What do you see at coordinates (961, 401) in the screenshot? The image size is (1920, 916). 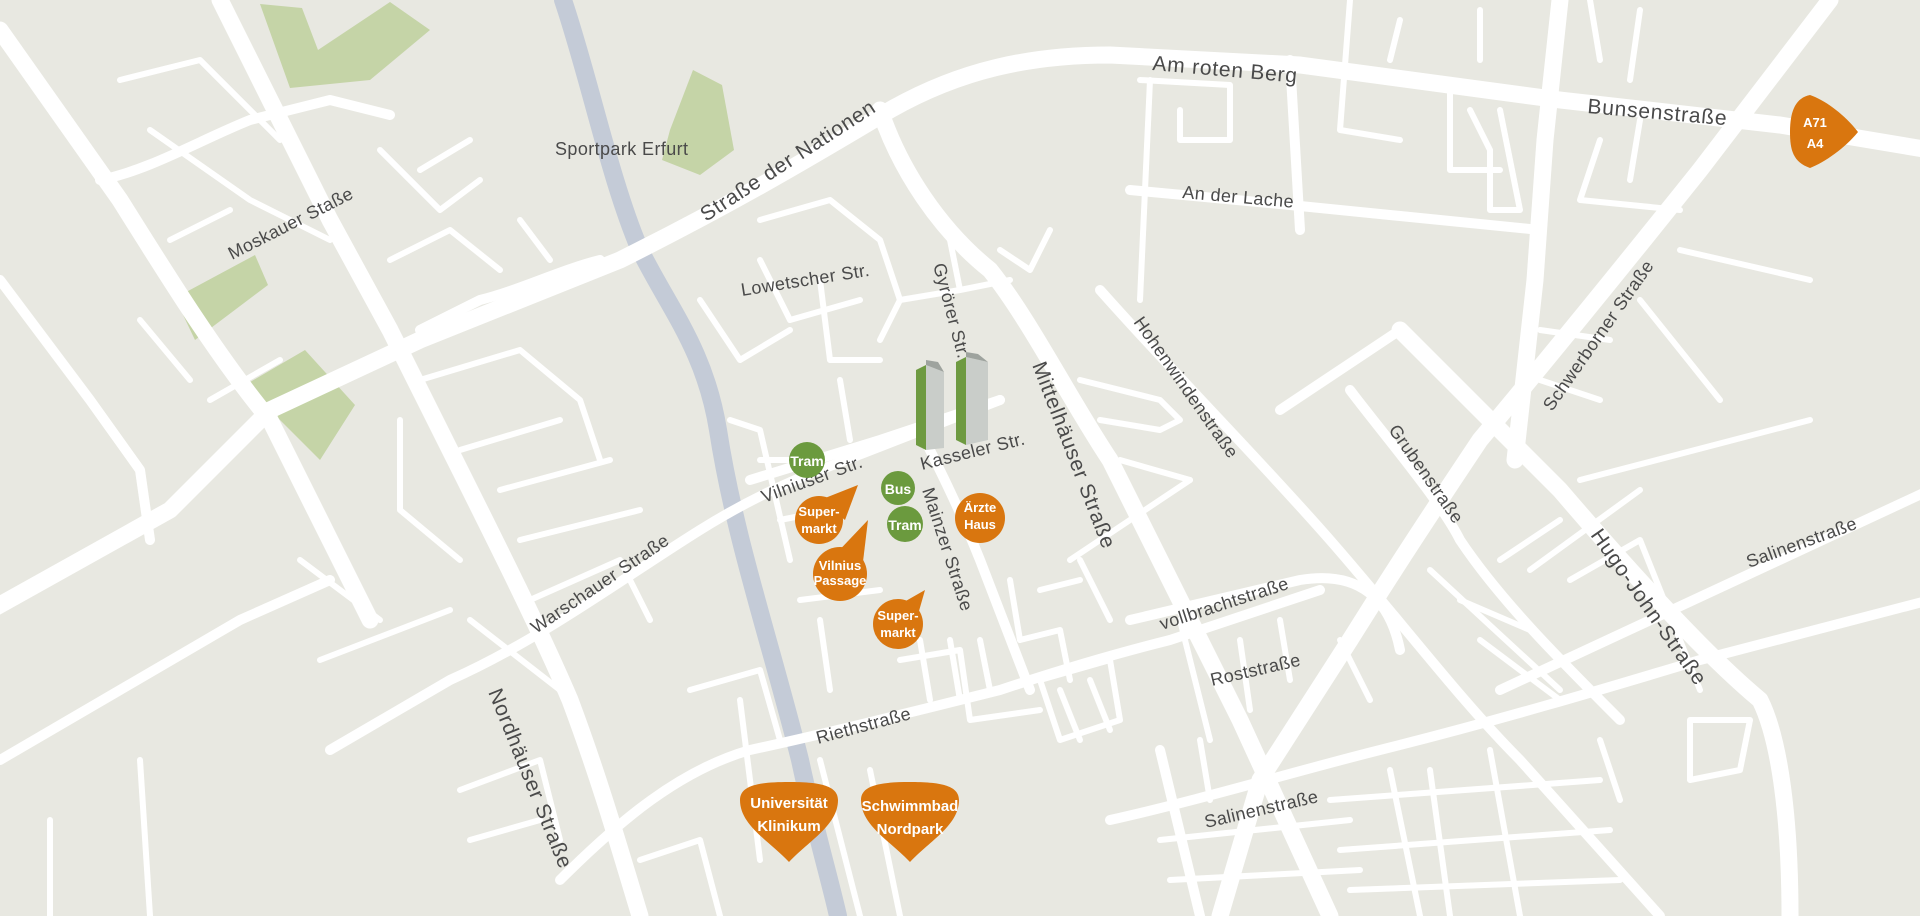 I see `tower-2-green` at bounding box center [961, 401].